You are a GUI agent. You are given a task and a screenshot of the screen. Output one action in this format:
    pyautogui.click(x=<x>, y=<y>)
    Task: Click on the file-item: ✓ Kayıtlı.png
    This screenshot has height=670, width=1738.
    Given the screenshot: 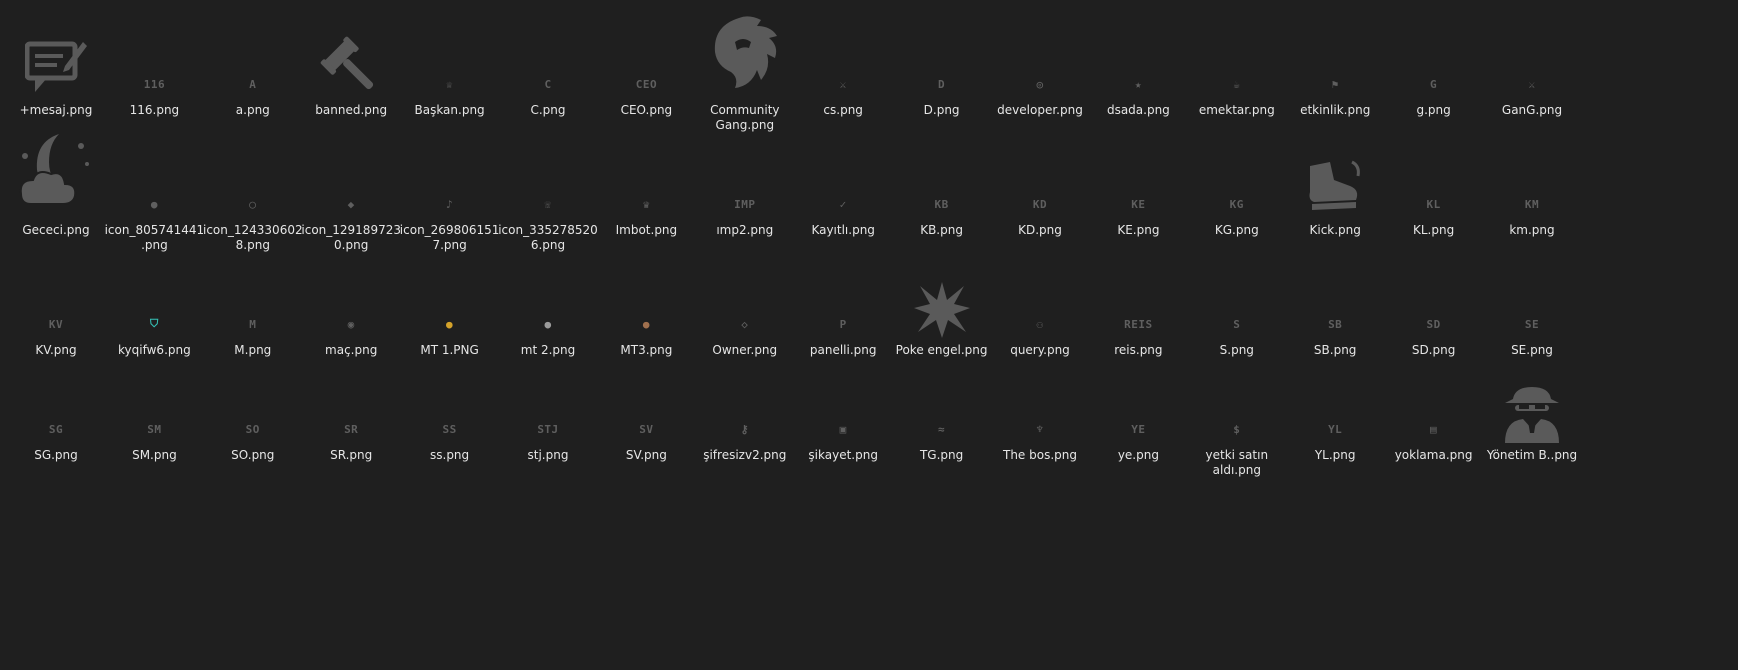 What is the action you would take?
    pyautogui.click(x=843, y=188)
    